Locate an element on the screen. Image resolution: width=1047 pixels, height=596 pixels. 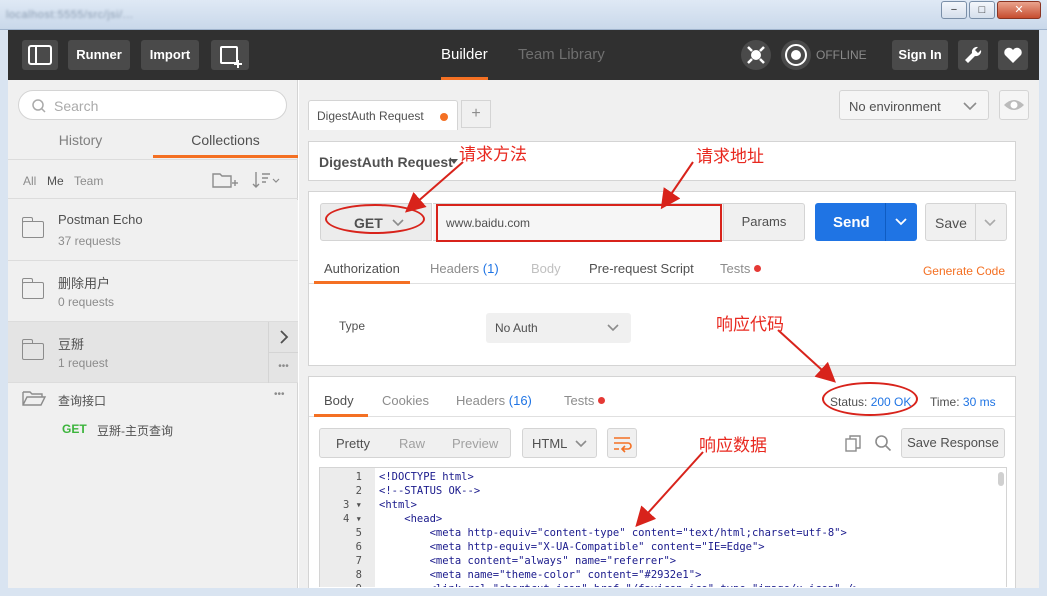
annotation-method: 请求方法 is located at coordinates (493, 155).